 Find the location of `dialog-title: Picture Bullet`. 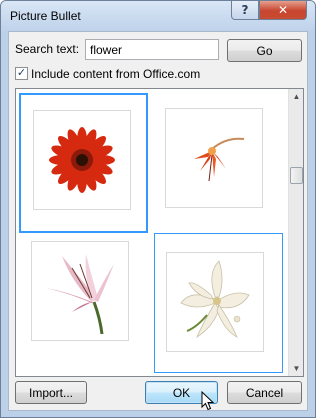

dialog-title: Picture Bullet is located at coordinates (45, 16).